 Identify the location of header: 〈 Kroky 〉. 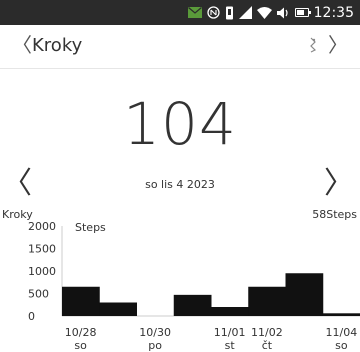
(180, 47).